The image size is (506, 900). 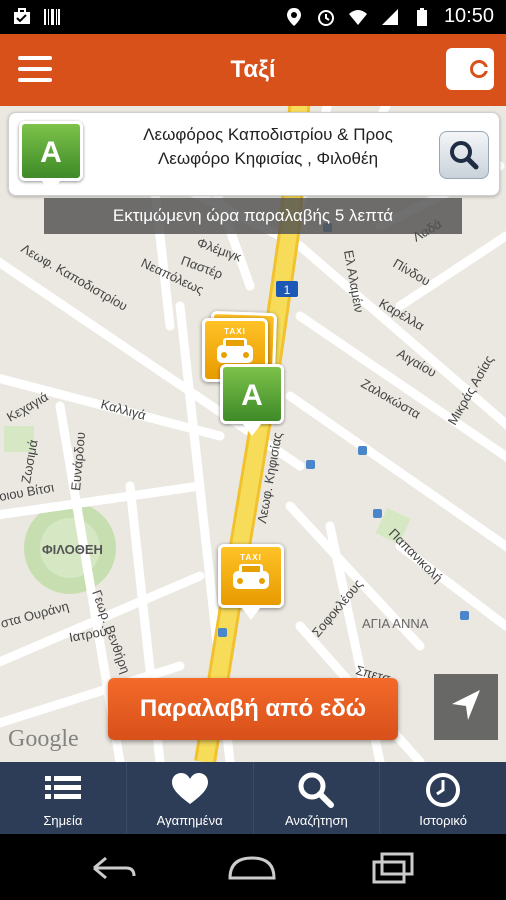 I want to click on tab-label: Ιστορικό, so click(x=443, y=820).